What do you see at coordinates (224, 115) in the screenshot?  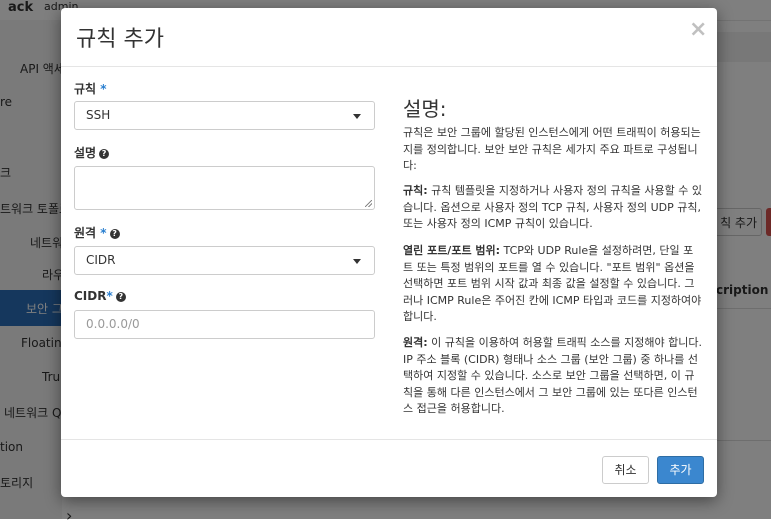 I see `rule-select: SSH` at bounding box center [224, 115].